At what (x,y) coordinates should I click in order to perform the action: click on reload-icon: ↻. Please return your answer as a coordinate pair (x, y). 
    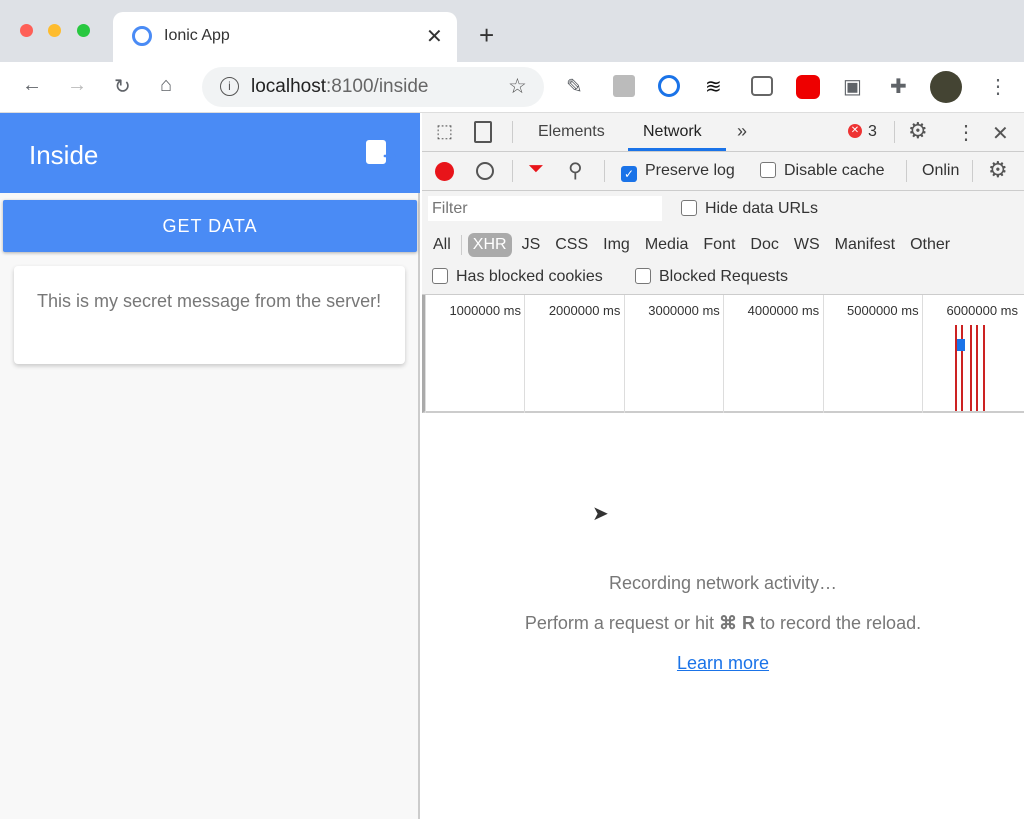
    Looking at the image, I should click on (122, 86).